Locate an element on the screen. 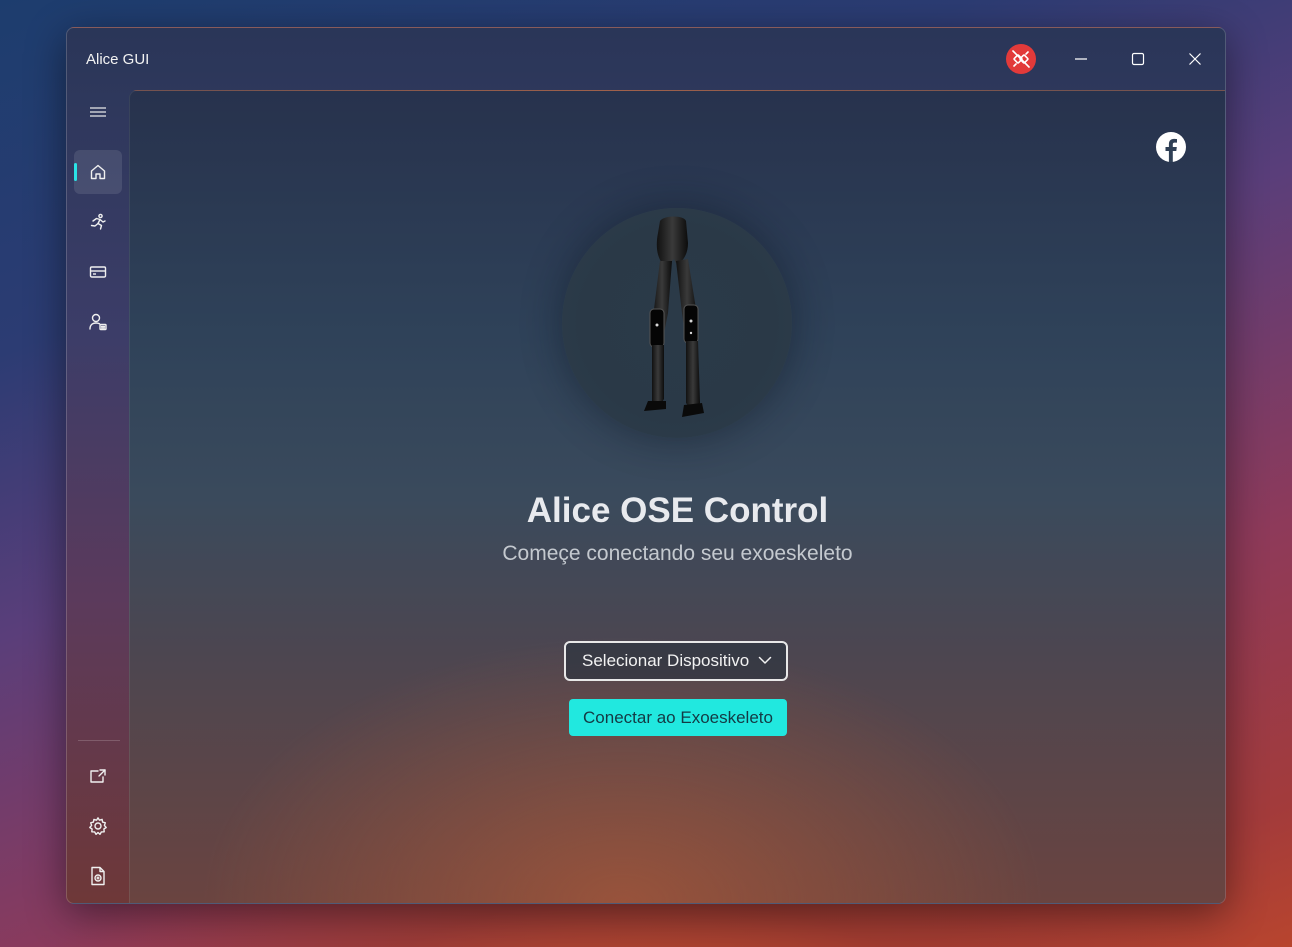  document-icon is located at coordinates (98, 876).